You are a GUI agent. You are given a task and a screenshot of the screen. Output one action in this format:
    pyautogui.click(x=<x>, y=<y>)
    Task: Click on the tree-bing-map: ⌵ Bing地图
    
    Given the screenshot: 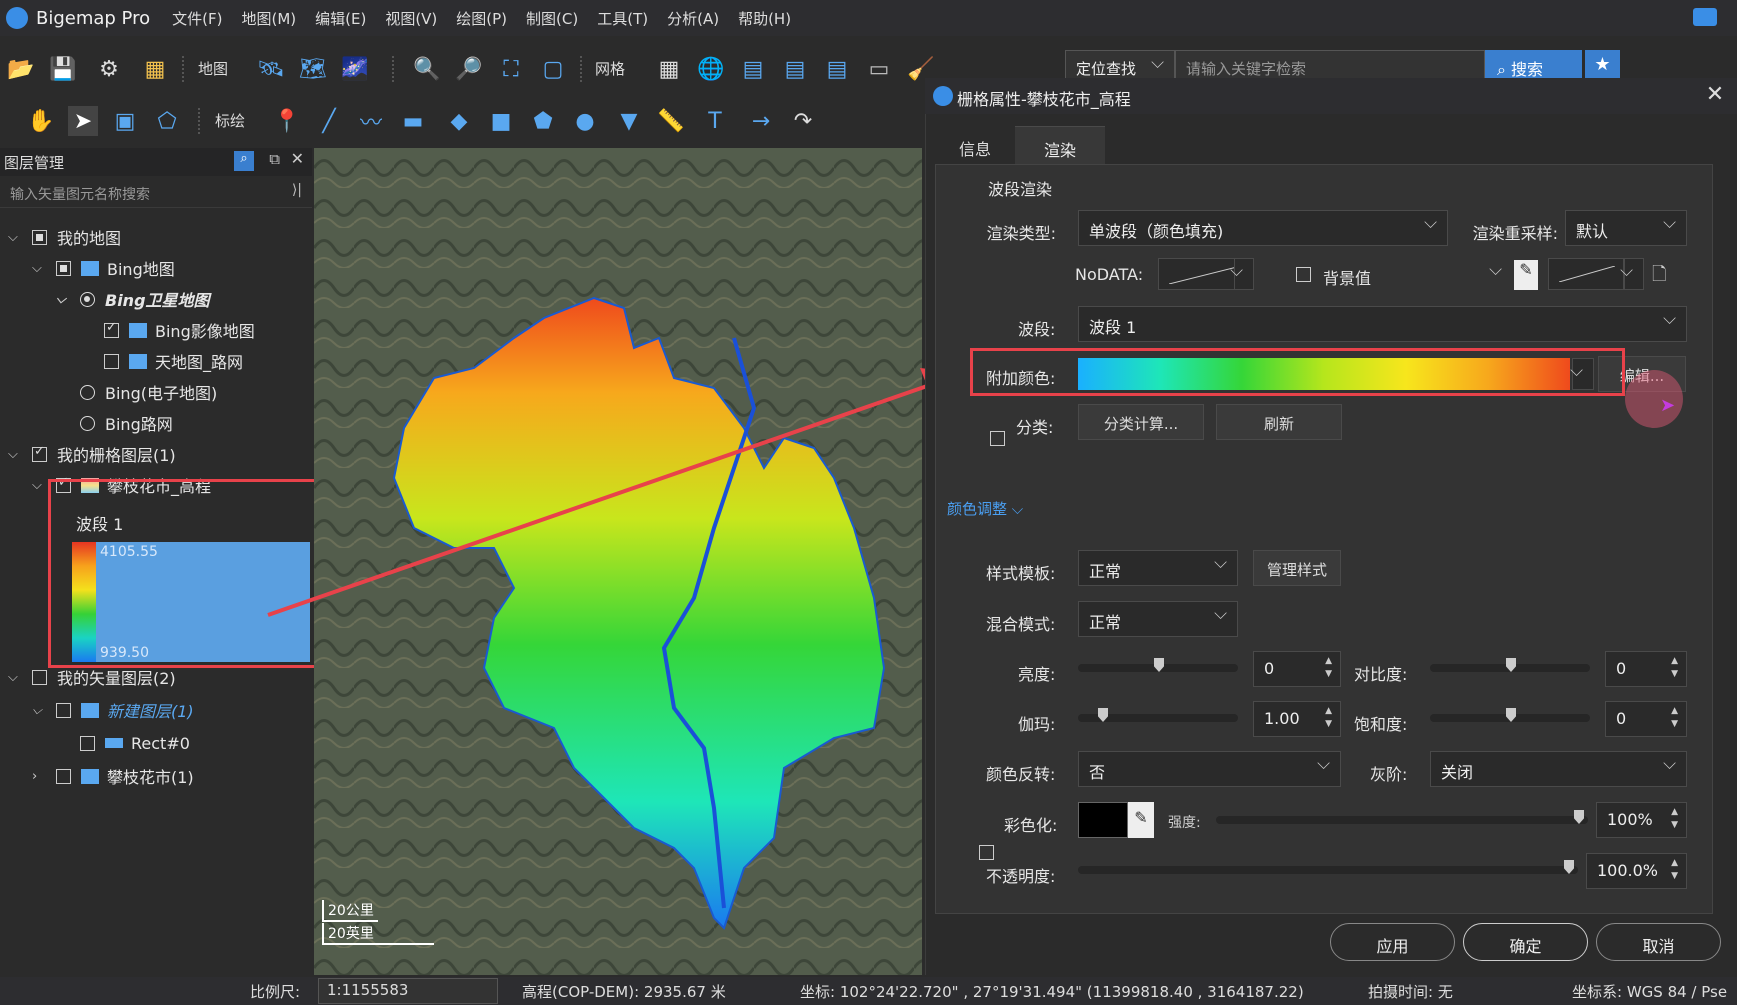 What is the action you would take?
    pyautogui.click(x=103, y=268)
    